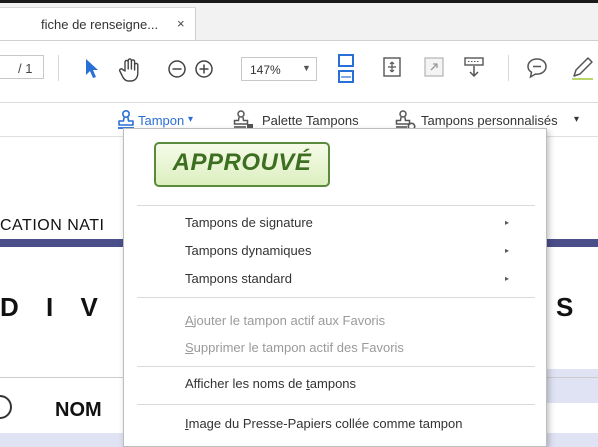 Image resolution: width=598 pixels, height=447 pixels. I want to click on select-arrow-icon, so click(92, 68).